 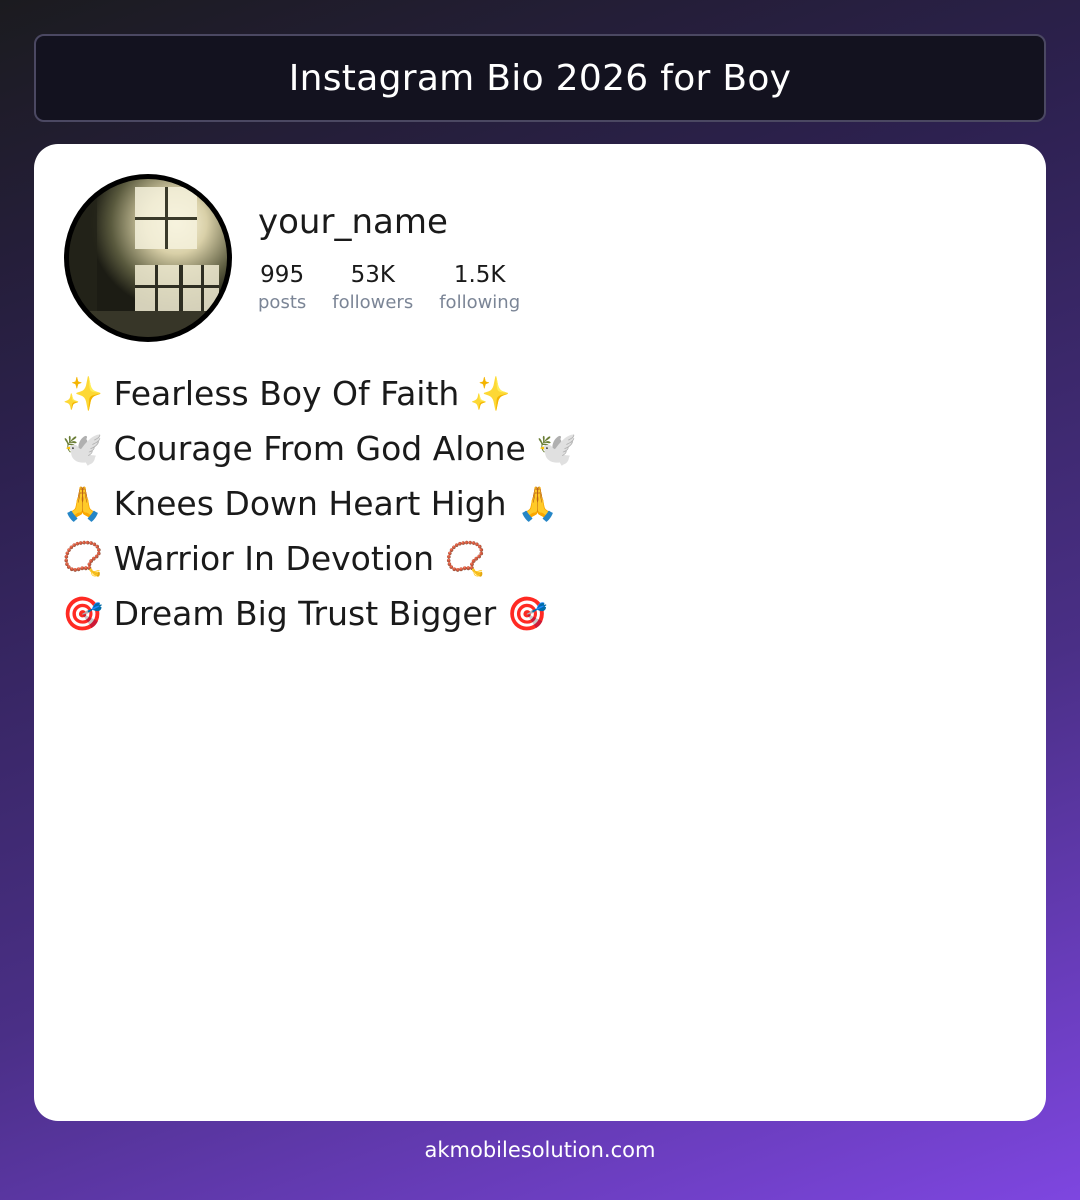 I want to click on username: your_name, so click(x=353, y=222).